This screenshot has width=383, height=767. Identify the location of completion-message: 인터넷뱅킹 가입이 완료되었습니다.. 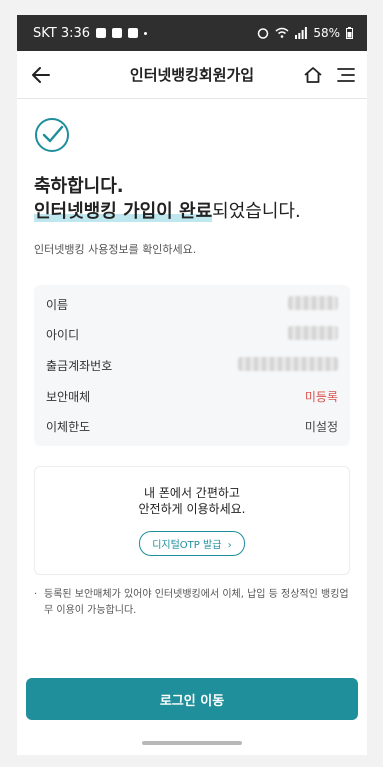
(192, 212).